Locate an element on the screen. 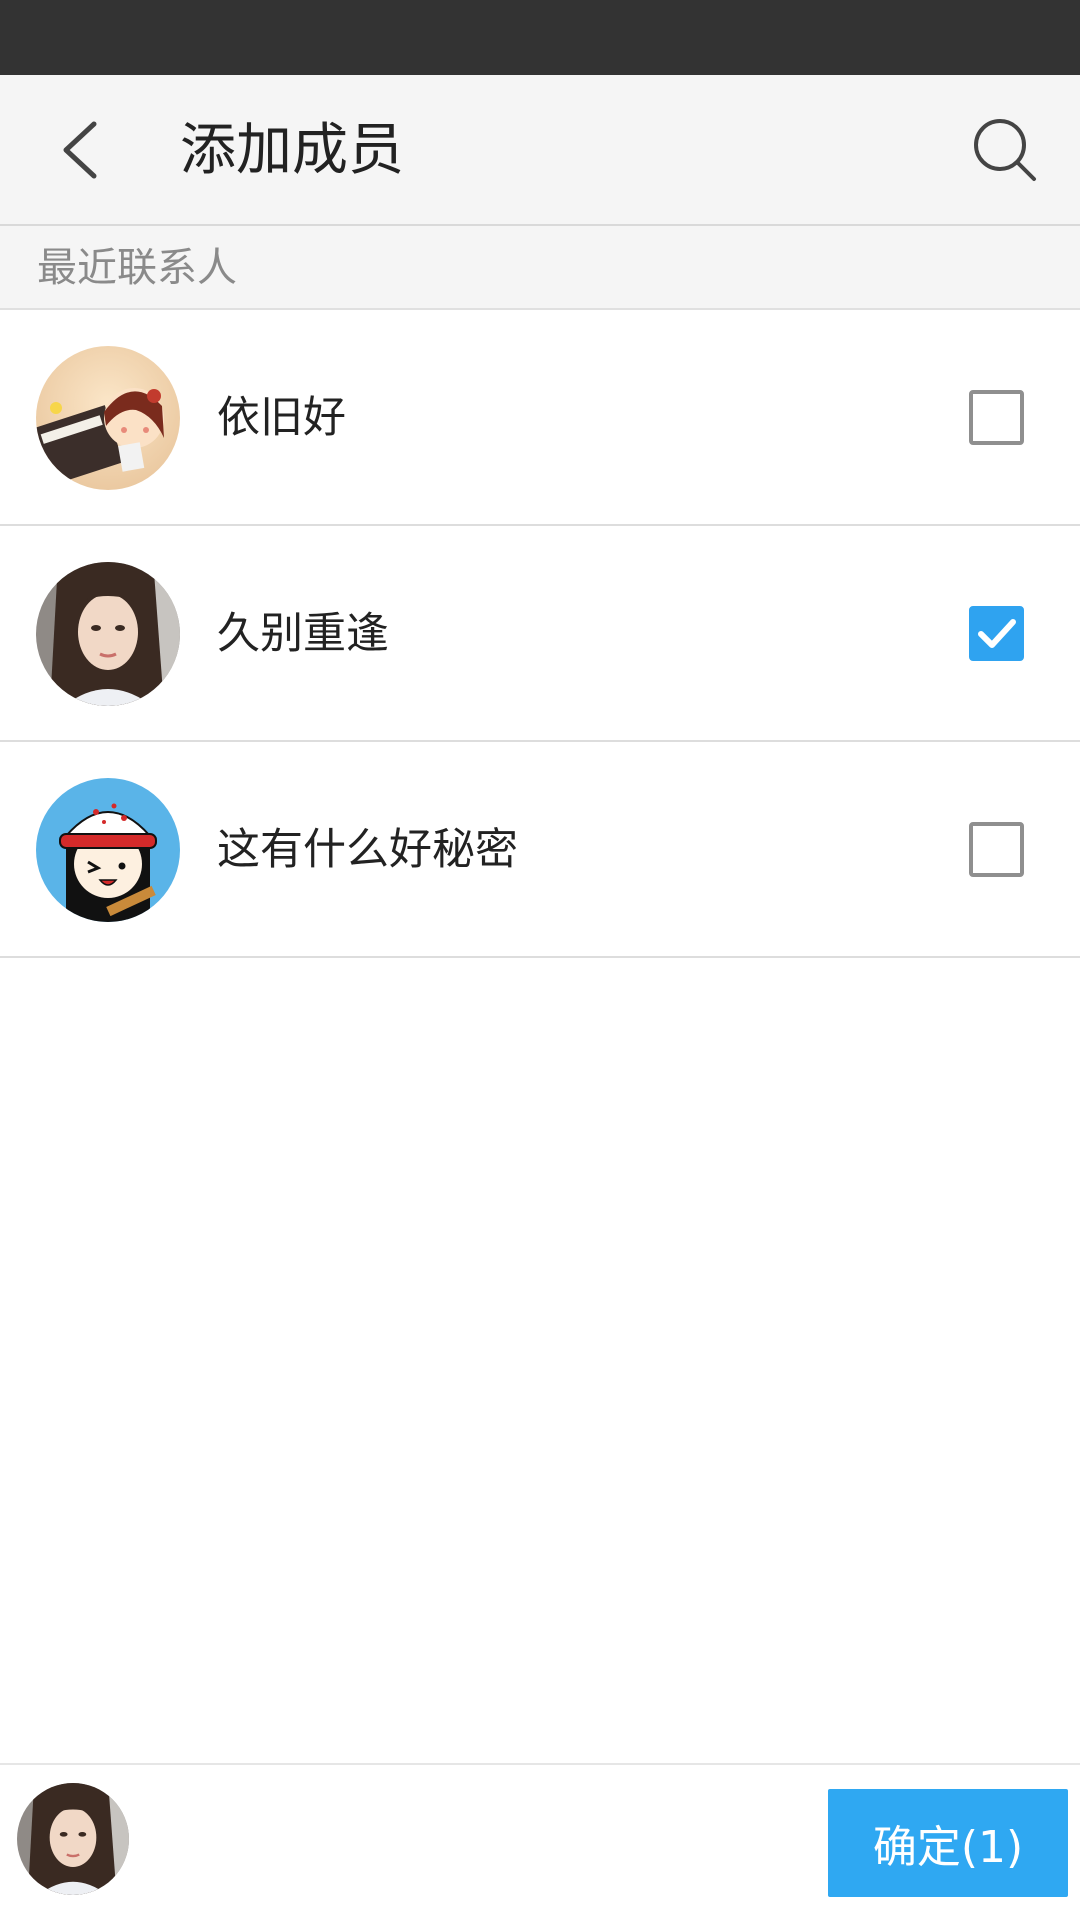  cartoon-girl-red-cap-avatar is located at coordinates (108, 850).